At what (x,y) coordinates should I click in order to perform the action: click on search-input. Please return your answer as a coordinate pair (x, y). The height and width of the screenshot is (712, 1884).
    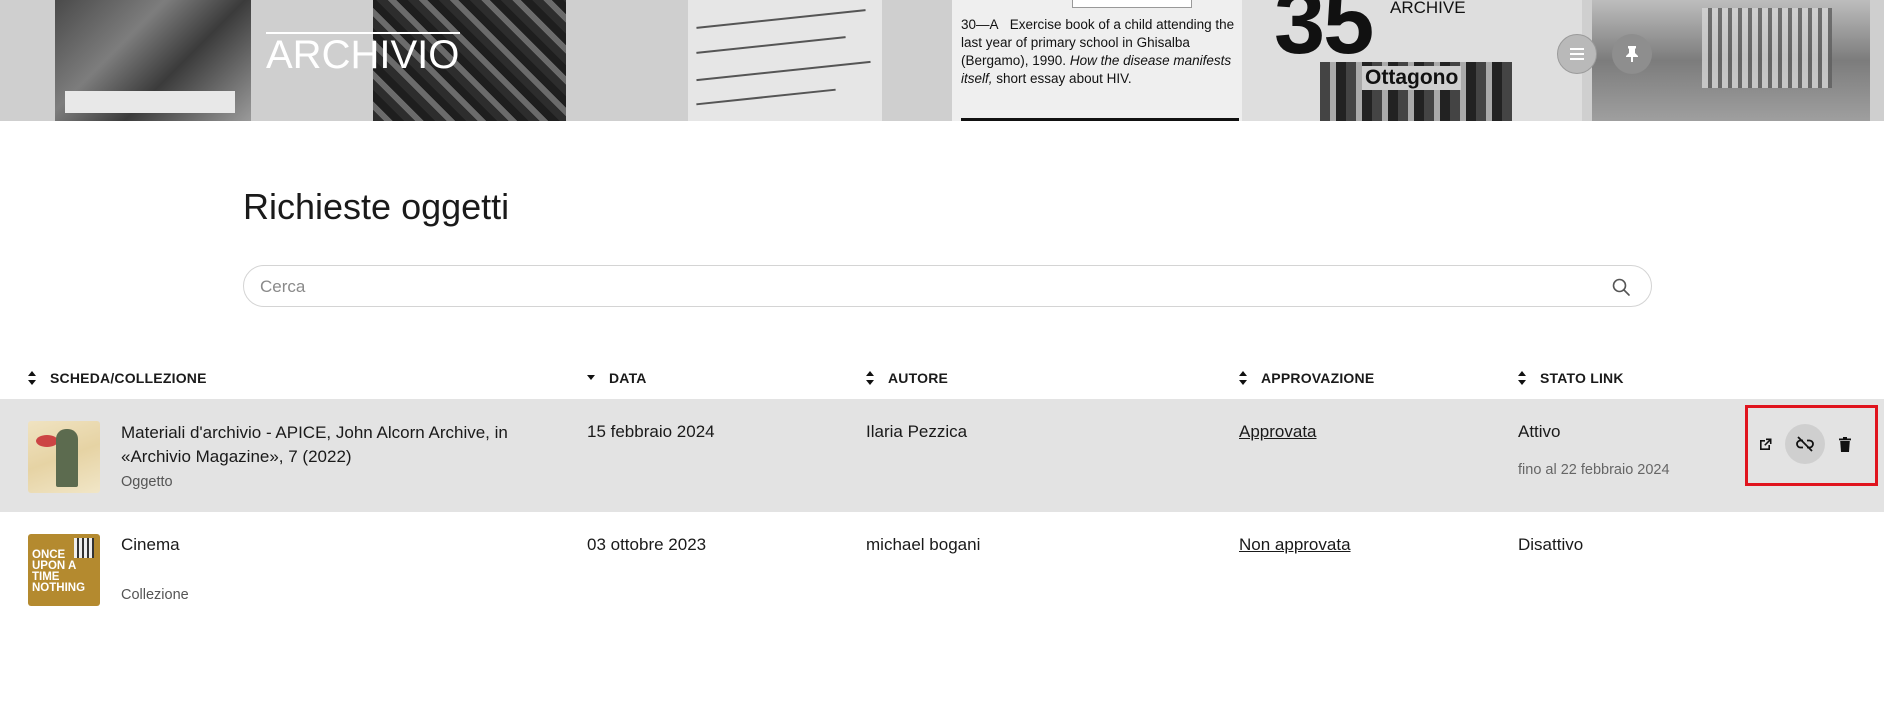
    Looking at the image, I should click on (925, 287).